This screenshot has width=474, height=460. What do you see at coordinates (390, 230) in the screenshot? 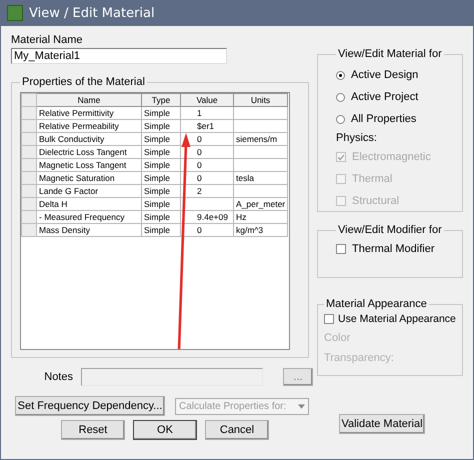
I see `group-title: View/Edit Modifier for` at bounding box center [390, 230].